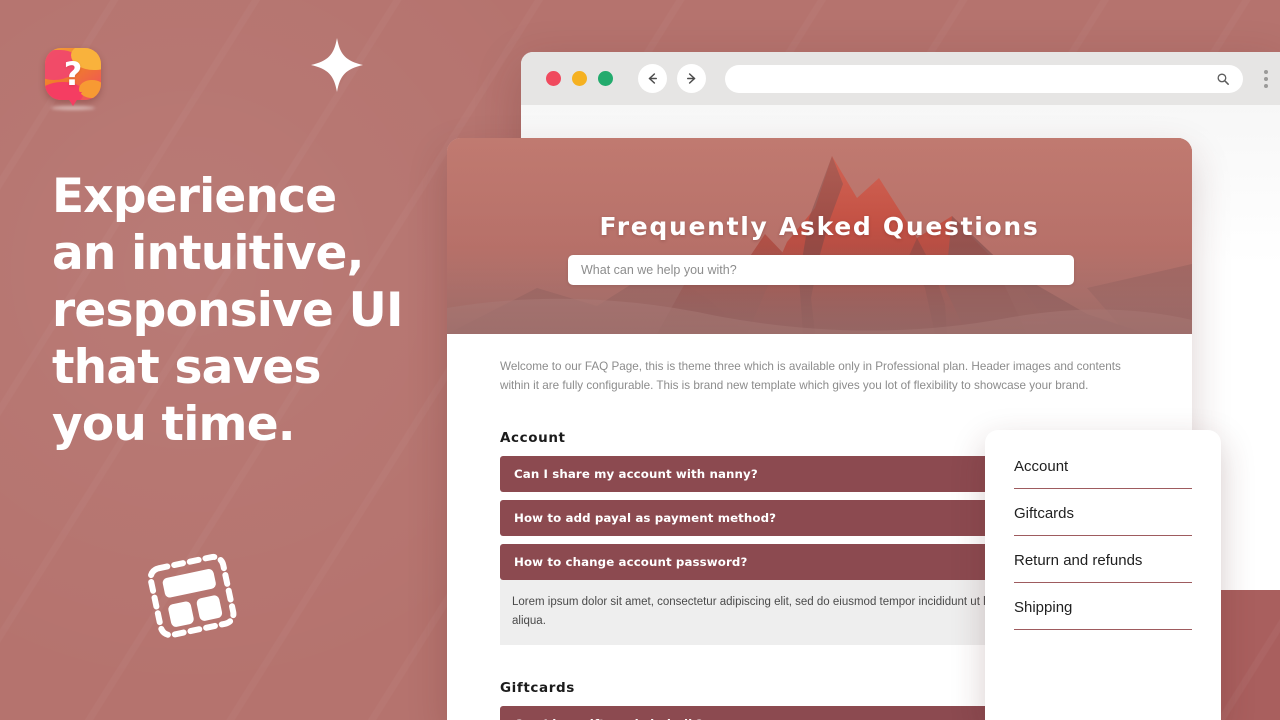 This screenshot has width=1280, height=720. Describe the element at coordinates (553, 78) in the screenshot. I see `close-dot-icon` at that location.